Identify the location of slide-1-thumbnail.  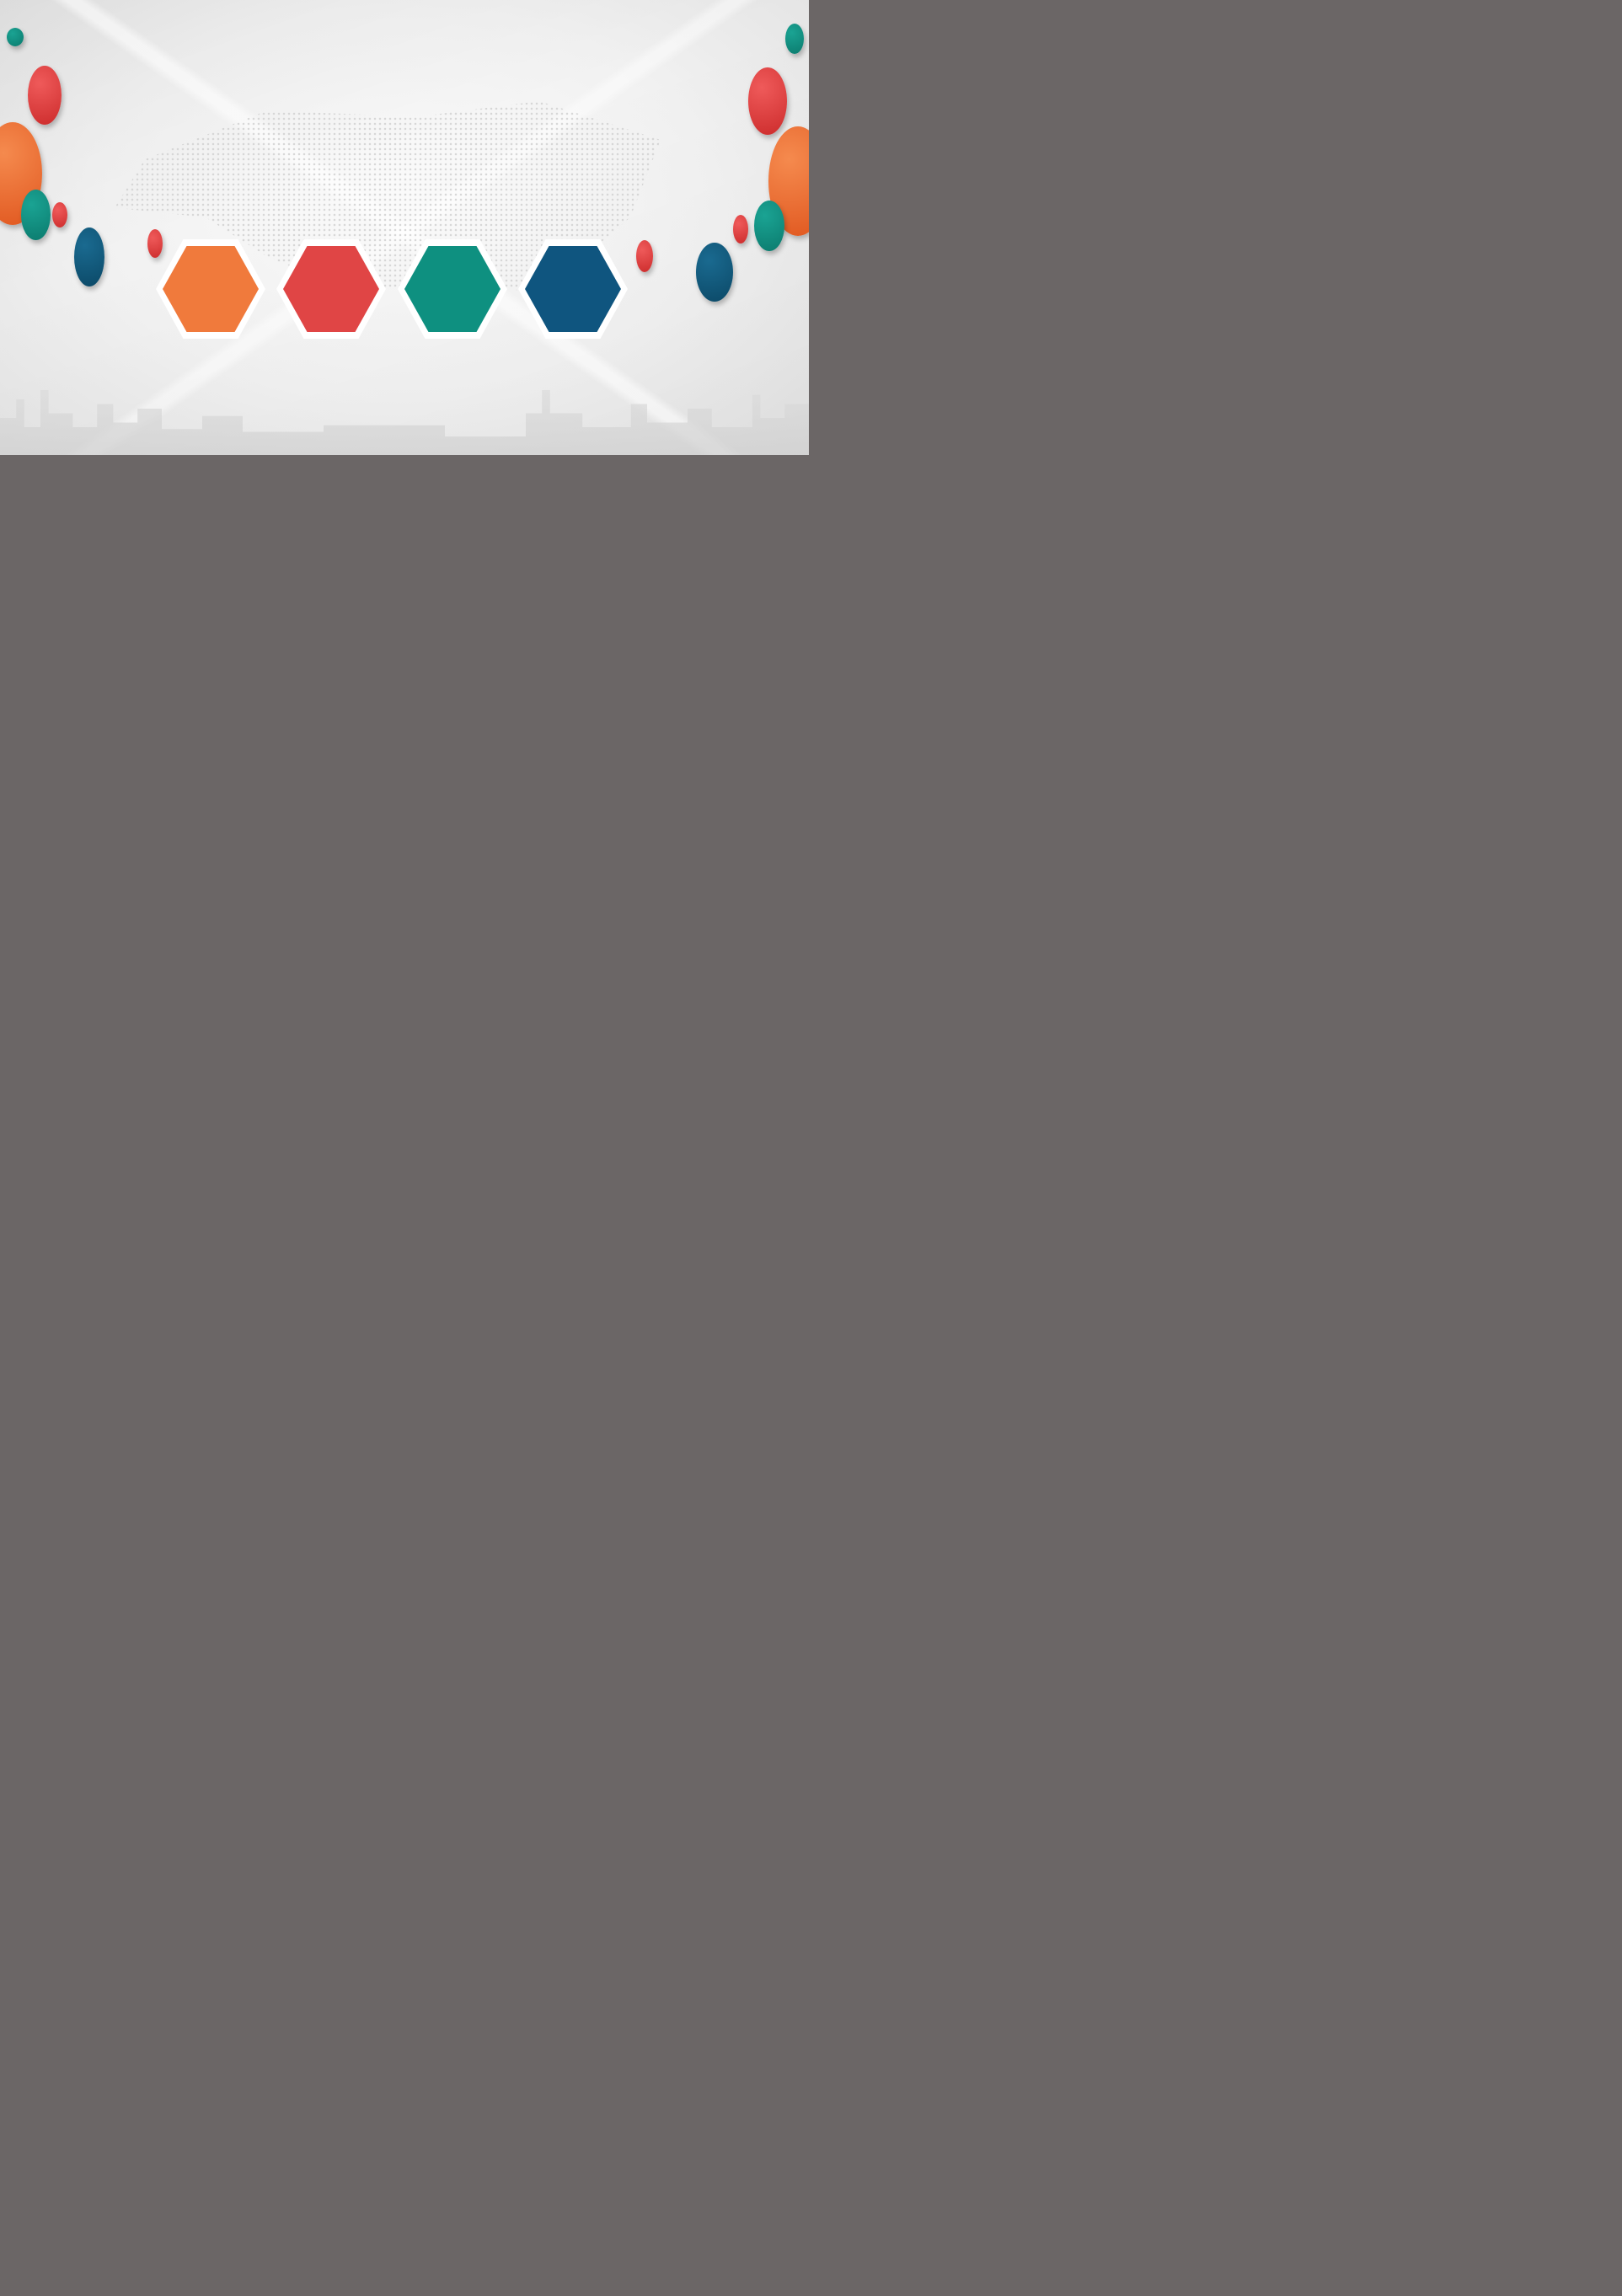
(404, 227).